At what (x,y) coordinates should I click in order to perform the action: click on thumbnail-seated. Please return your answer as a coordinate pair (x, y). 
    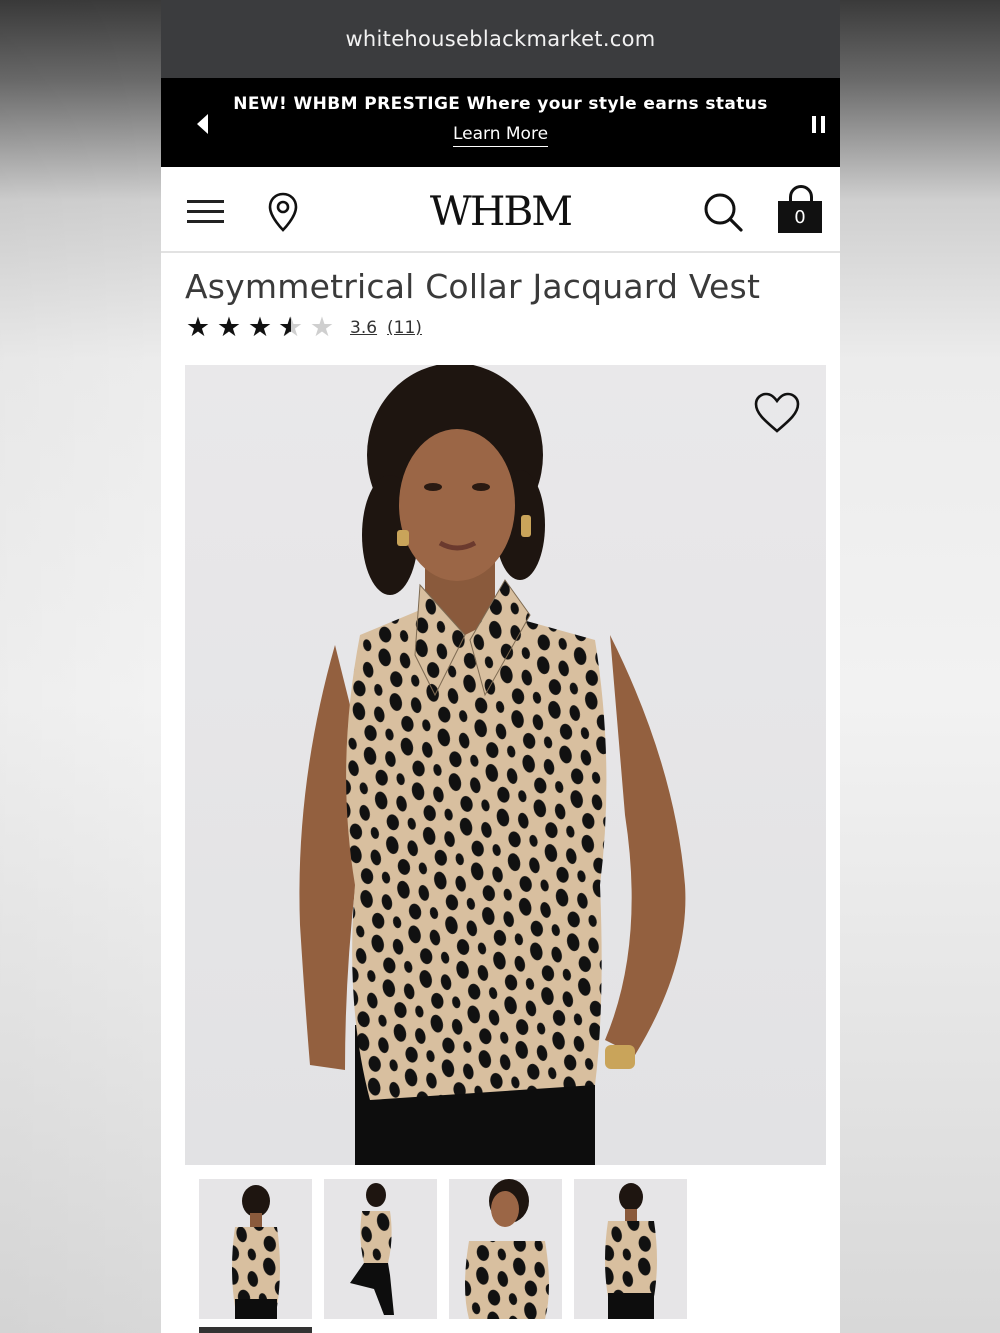
    Looking at the image, I should click on (380, 1249).